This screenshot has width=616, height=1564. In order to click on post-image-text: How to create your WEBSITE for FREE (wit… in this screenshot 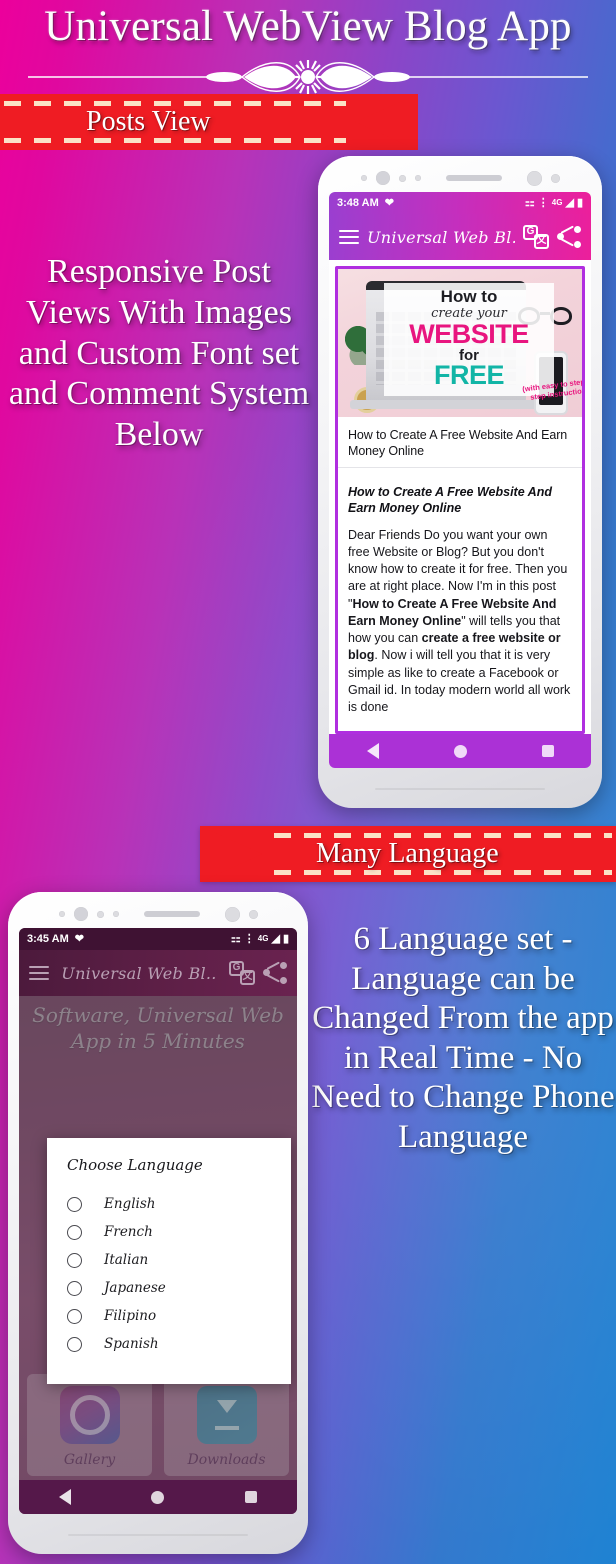, I will do `click(483, 342)`.